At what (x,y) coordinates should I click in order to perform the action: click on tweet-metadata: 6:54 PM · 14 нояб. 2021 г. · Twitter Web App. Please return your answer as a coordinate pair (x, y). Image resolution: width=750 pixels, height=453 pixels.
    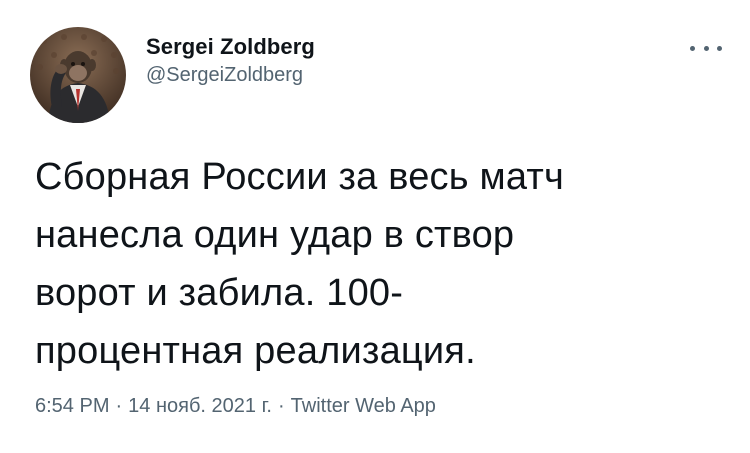
    Looking at the image, I should click on (235, 406).